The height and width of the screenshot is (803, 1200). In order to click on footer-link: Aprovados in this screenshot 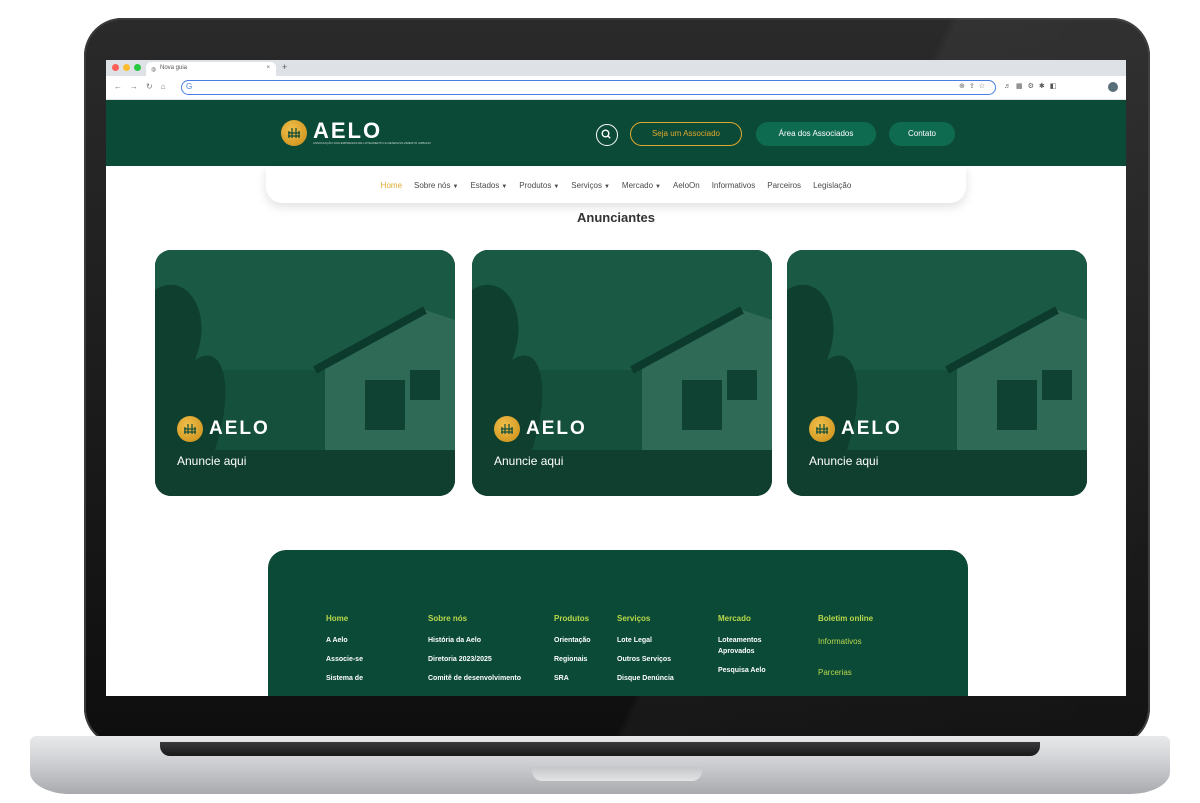, I will do `click(742, 651)`.